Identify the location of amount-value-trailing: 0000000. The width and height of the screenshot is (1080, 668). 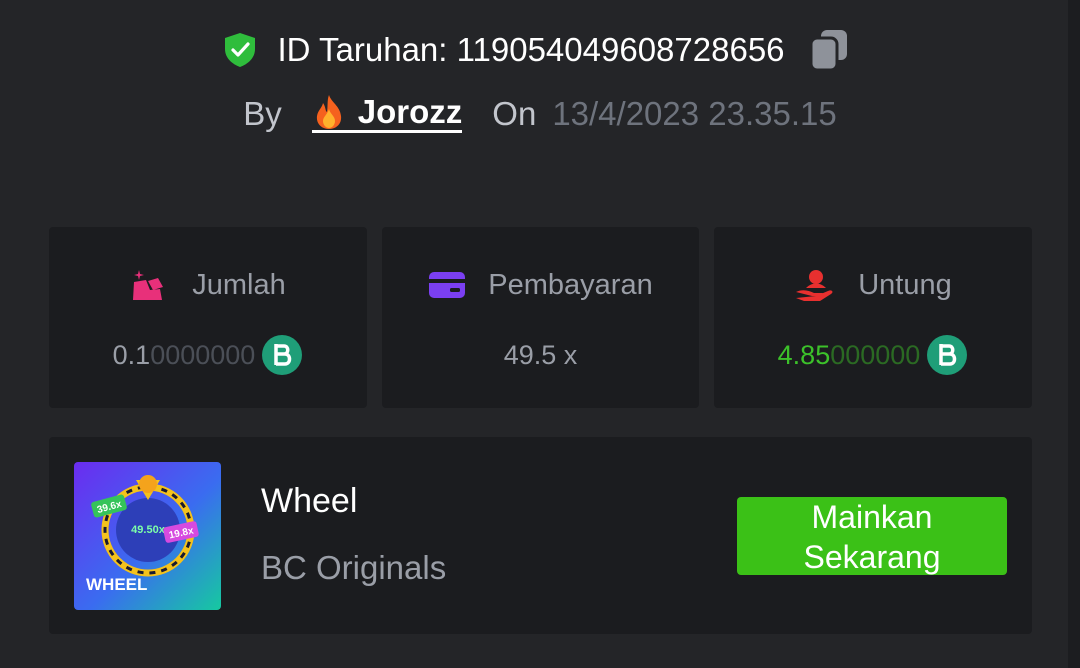
(203, 354).